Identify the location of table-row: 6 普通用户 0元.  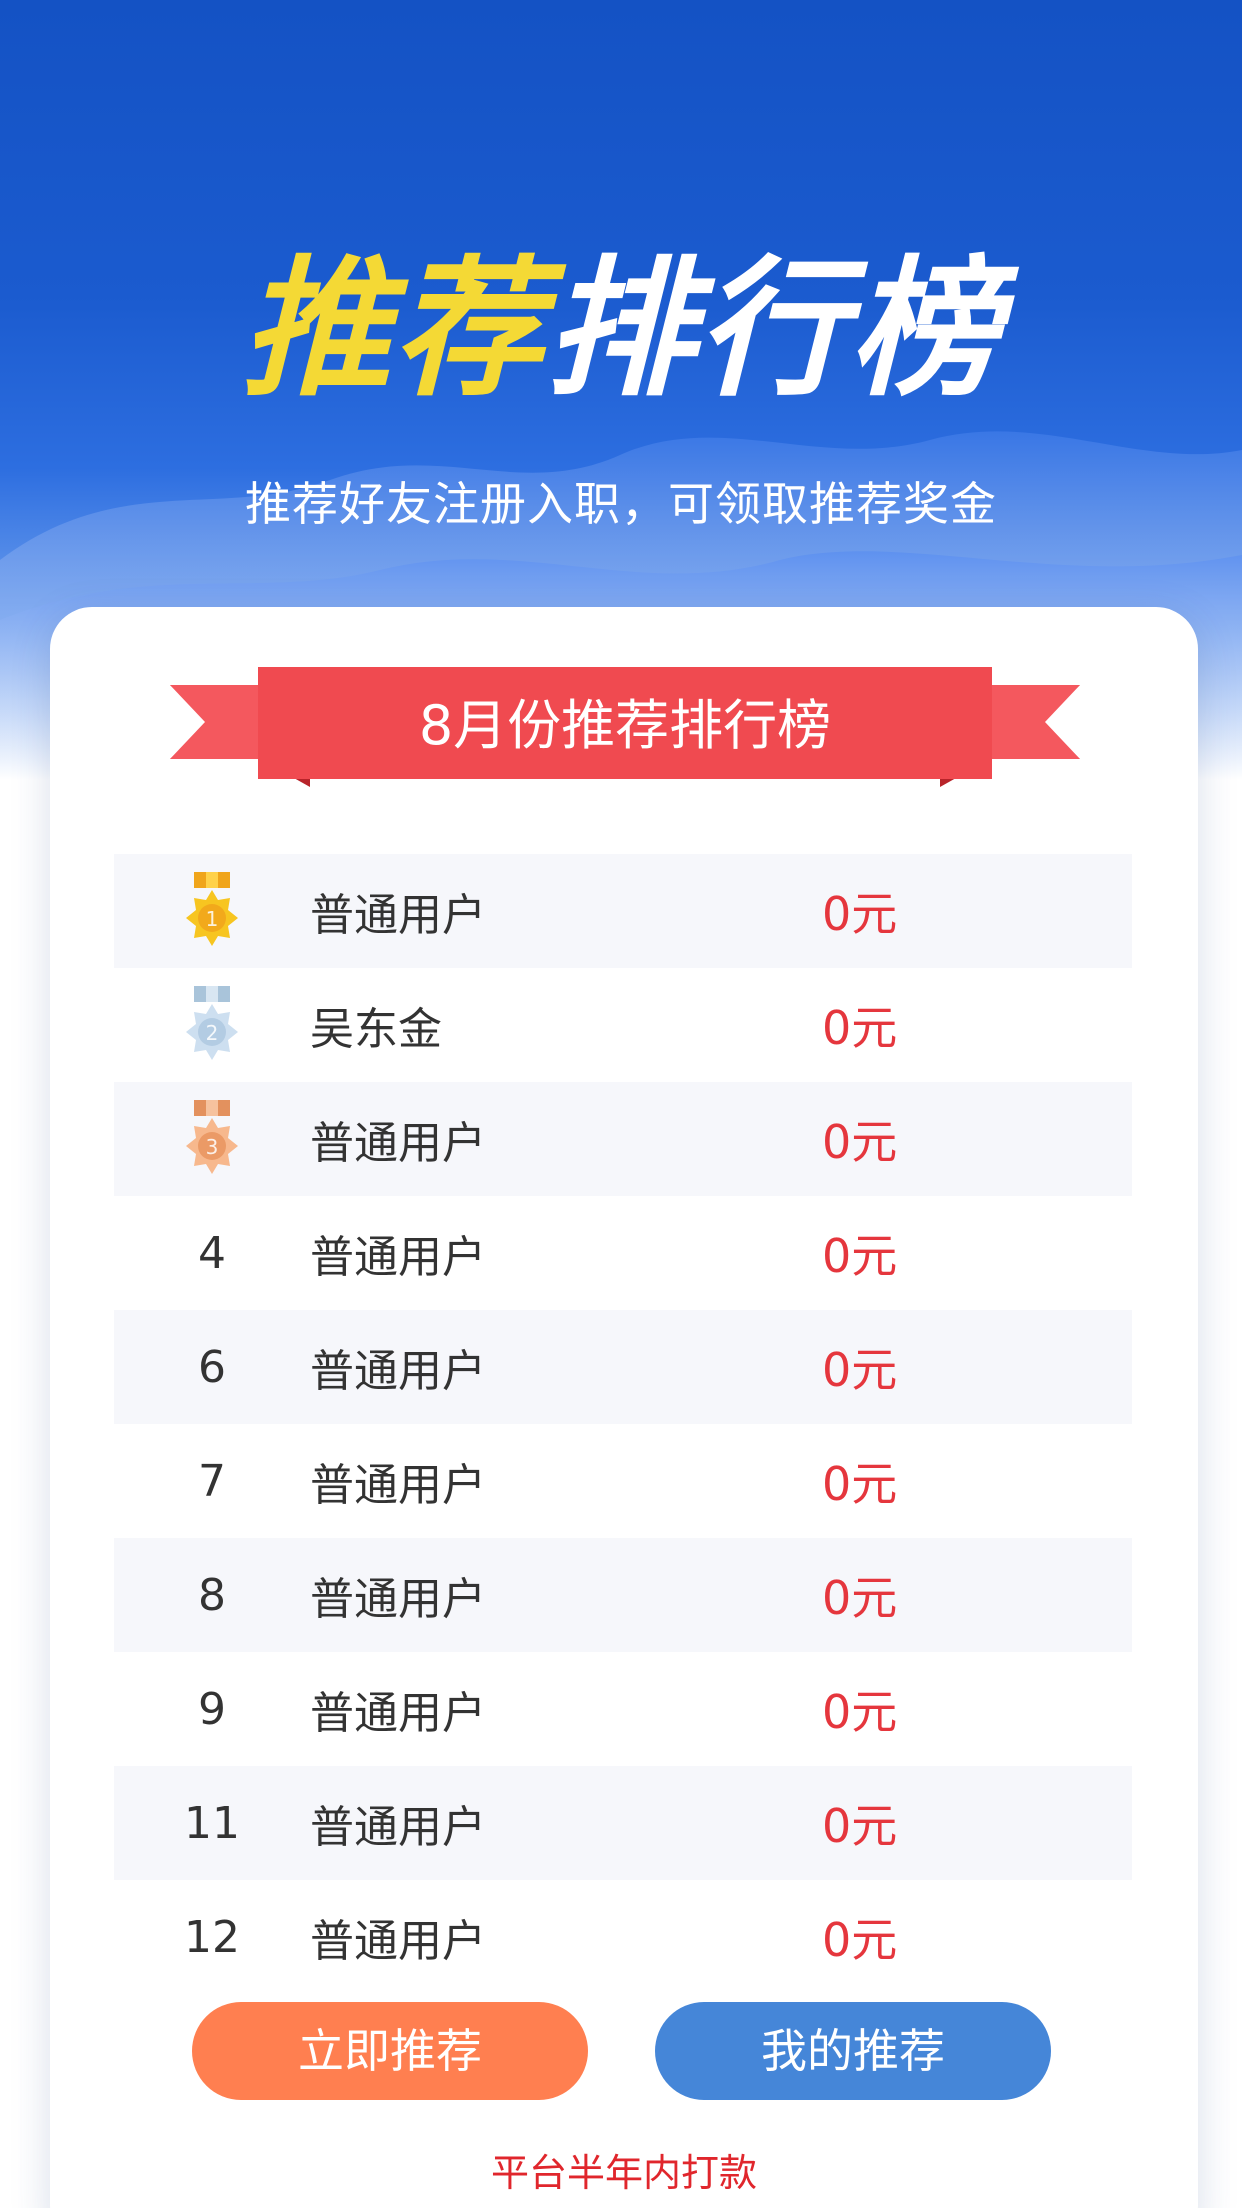
(623, 1367).